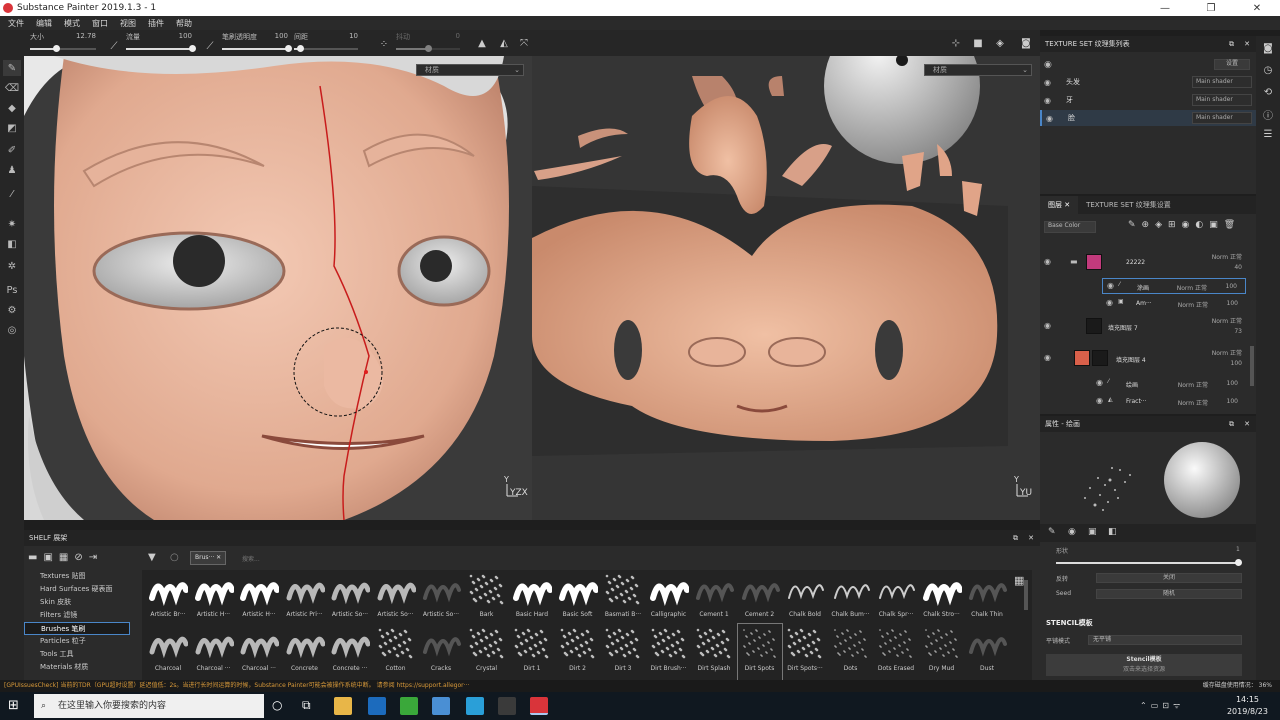  I want to click on file-explorer-icon, so click(343, 706).